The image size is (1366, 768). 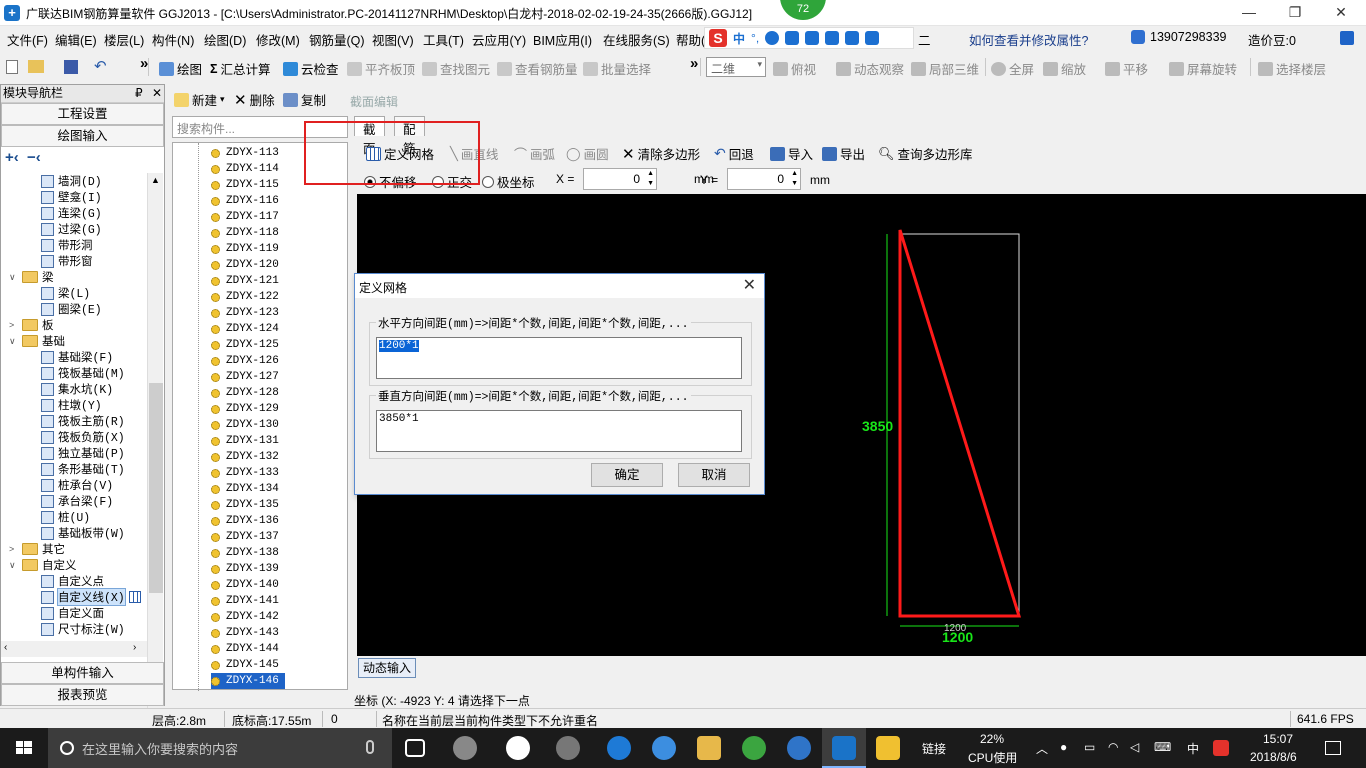 What do you see at coordinates (620, 179) in the screenshot?
I see `x-input: 0 ▲ ▼` at bounding box center [620, 179].